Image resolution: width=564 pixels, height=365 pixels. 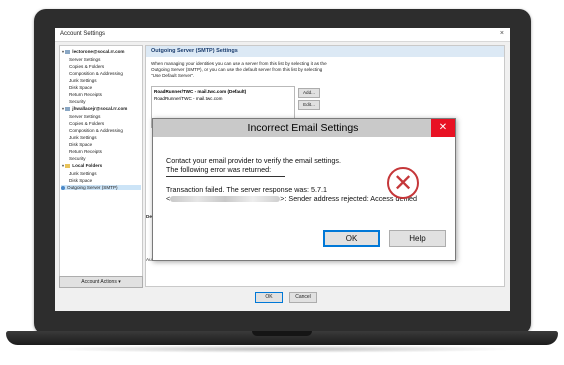 I want to click on server-list-item: RoadRunner/TWC - mail.twc.com (Default), so click(x=200, y=91).